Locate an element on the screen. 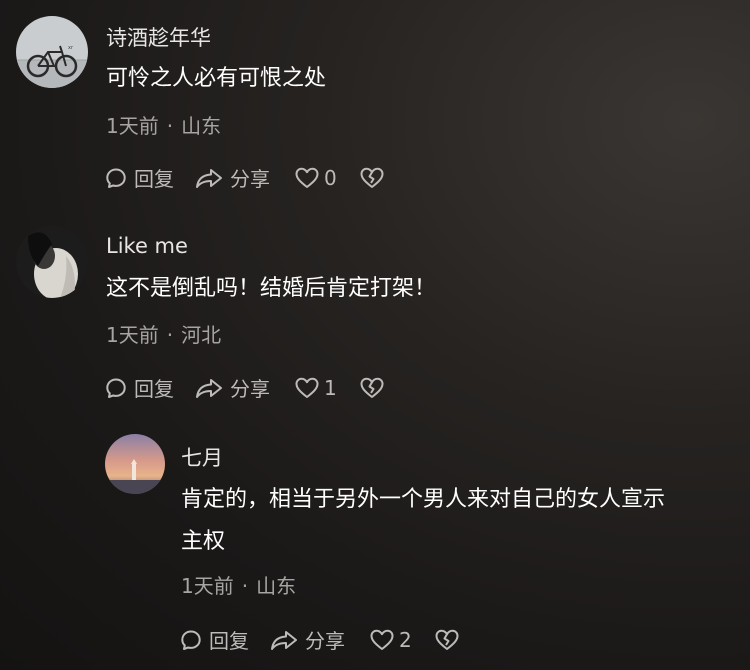  reply-button: 回复 is located at coordinates (214, 639).